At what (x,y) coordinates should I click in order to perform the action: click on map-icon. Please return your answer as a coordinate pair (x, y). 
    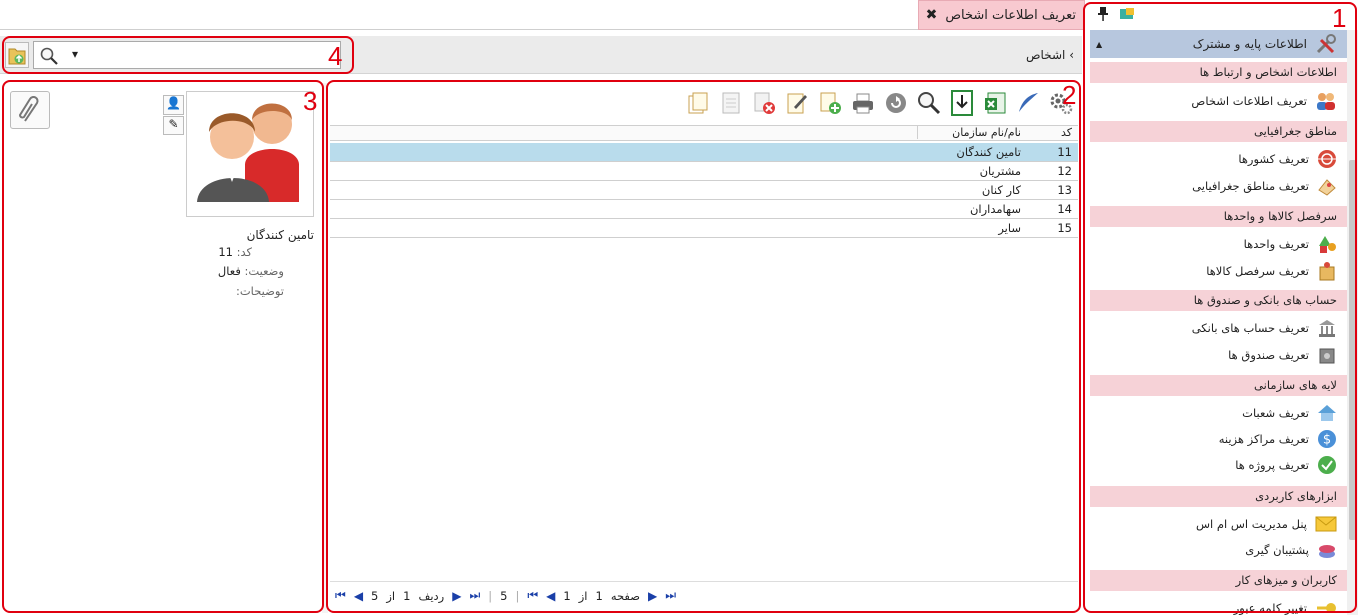
    Looking at the image, I should click on (1327, 187).